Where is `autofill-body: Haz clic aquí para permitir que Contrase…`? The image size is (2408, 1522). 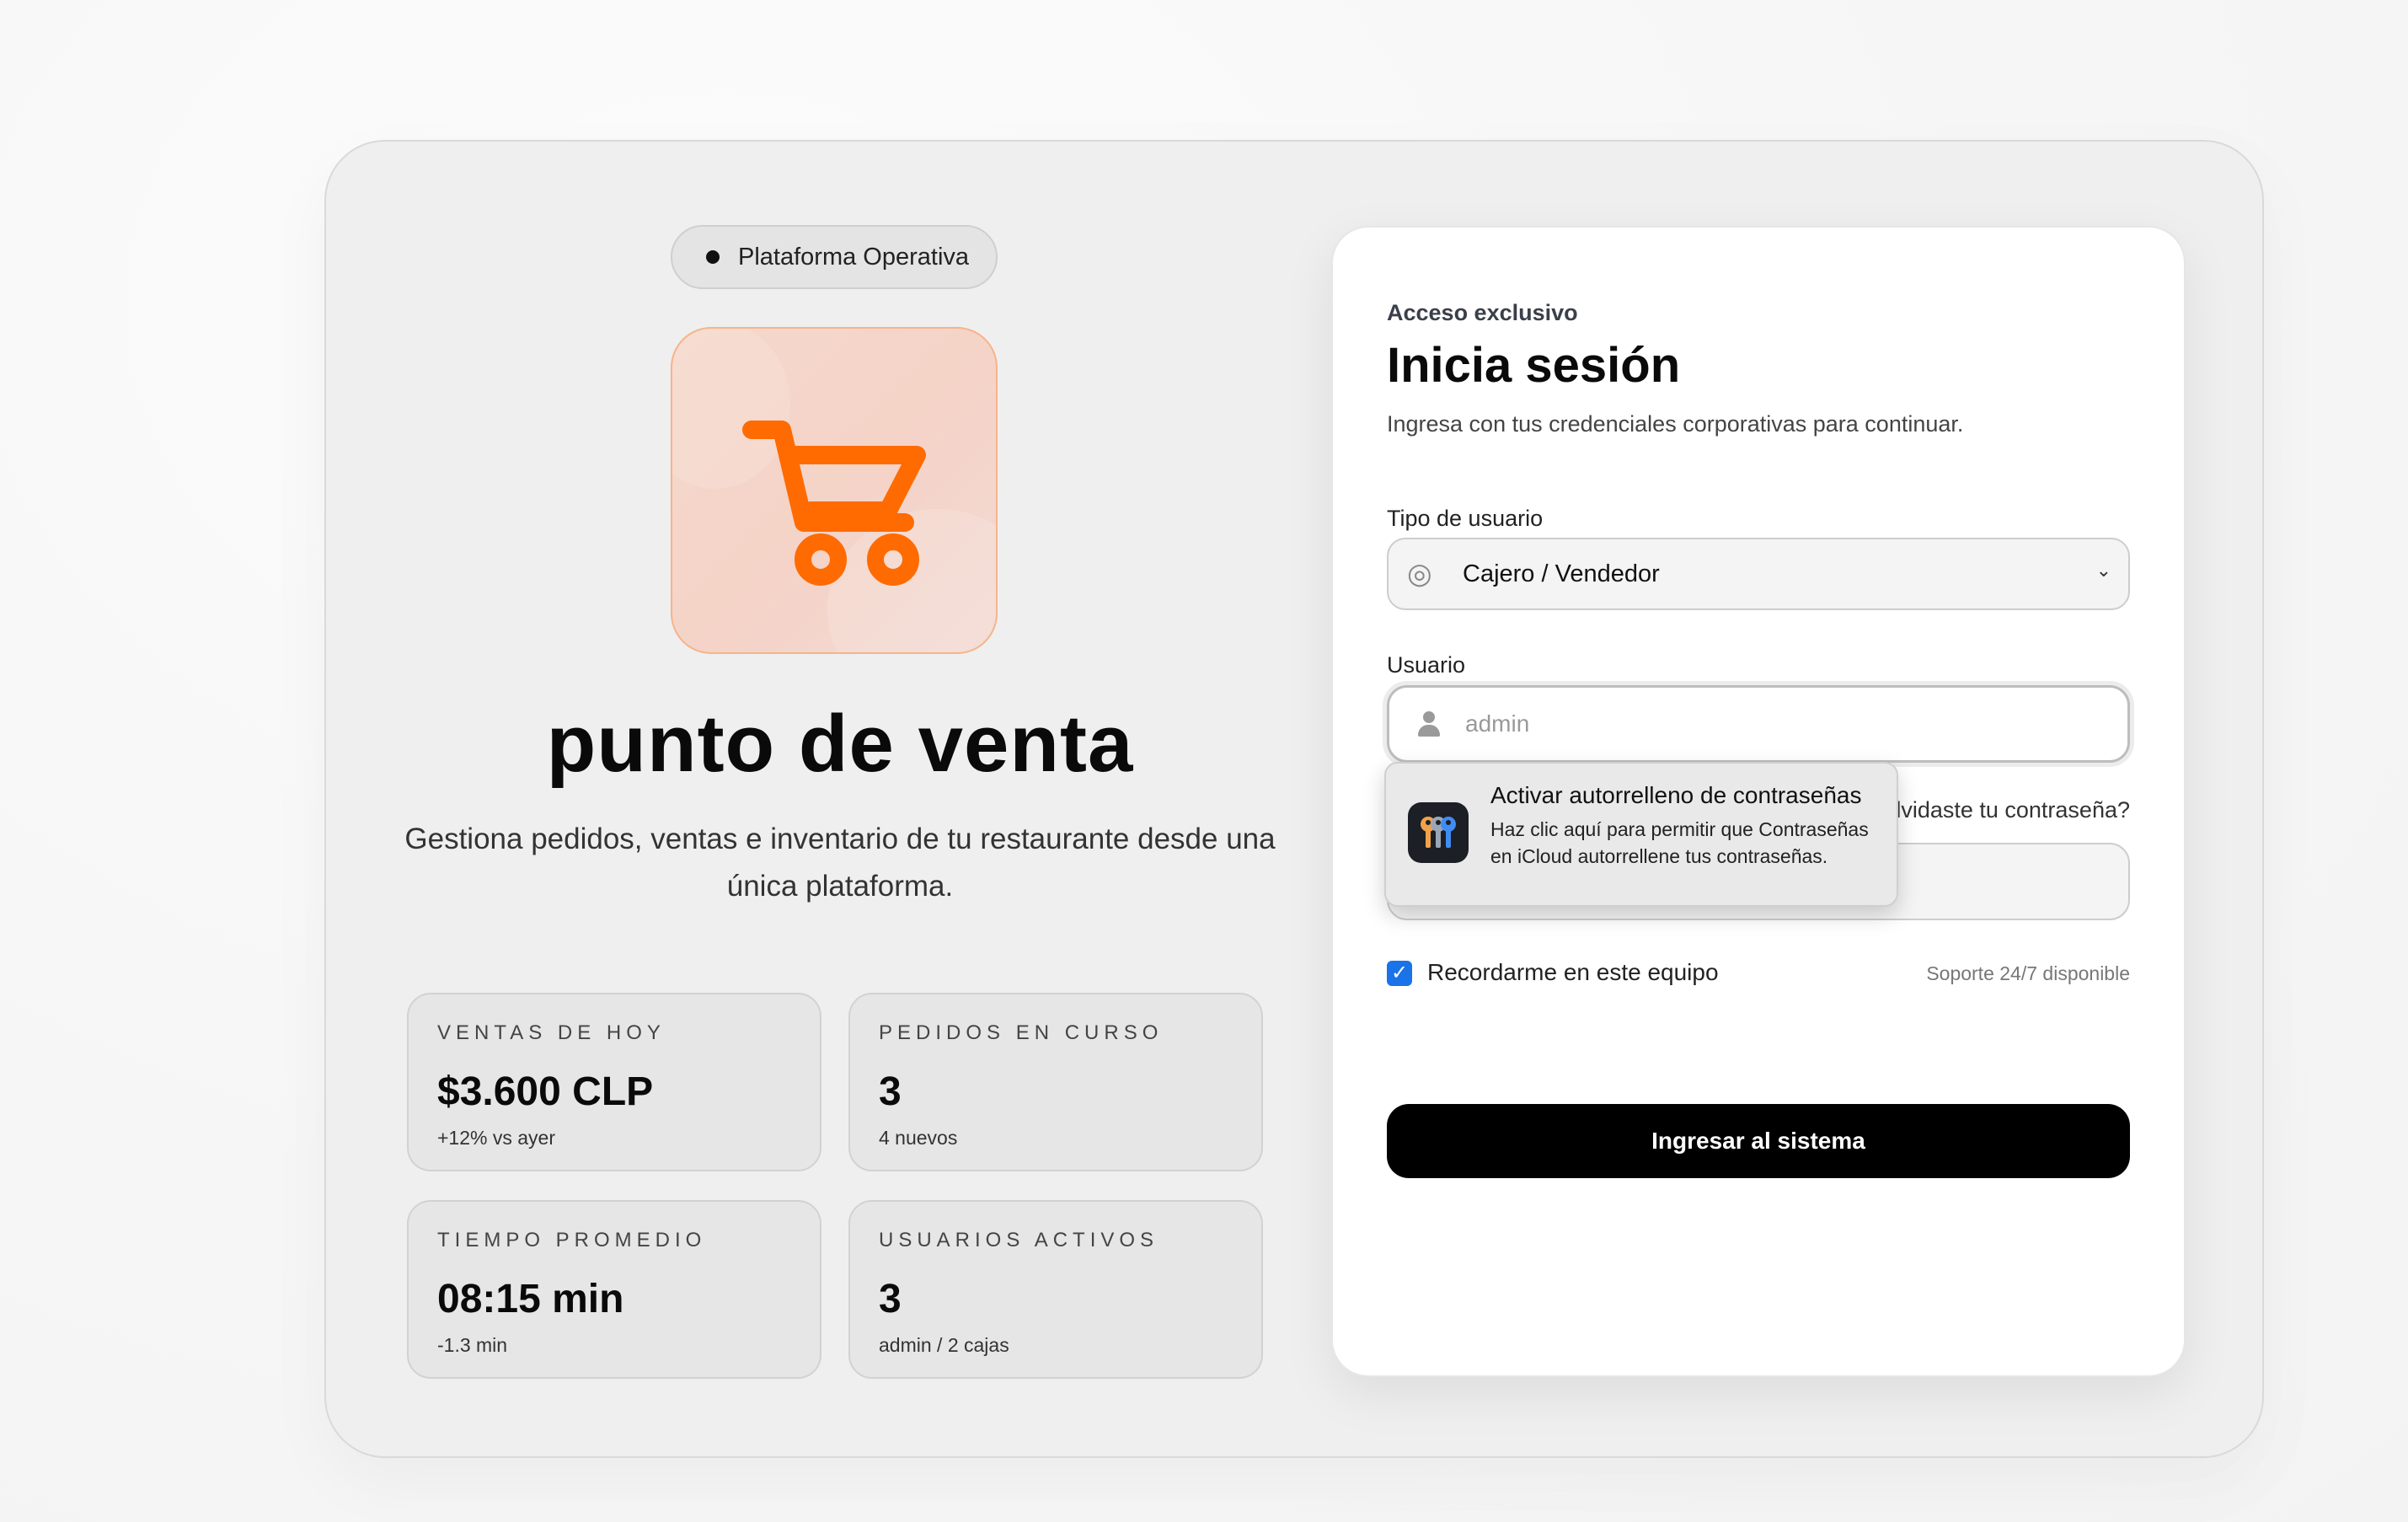
autofill-body: Haz clic aquí para permitir que Contrase… is located at coordinates (1679, 843).